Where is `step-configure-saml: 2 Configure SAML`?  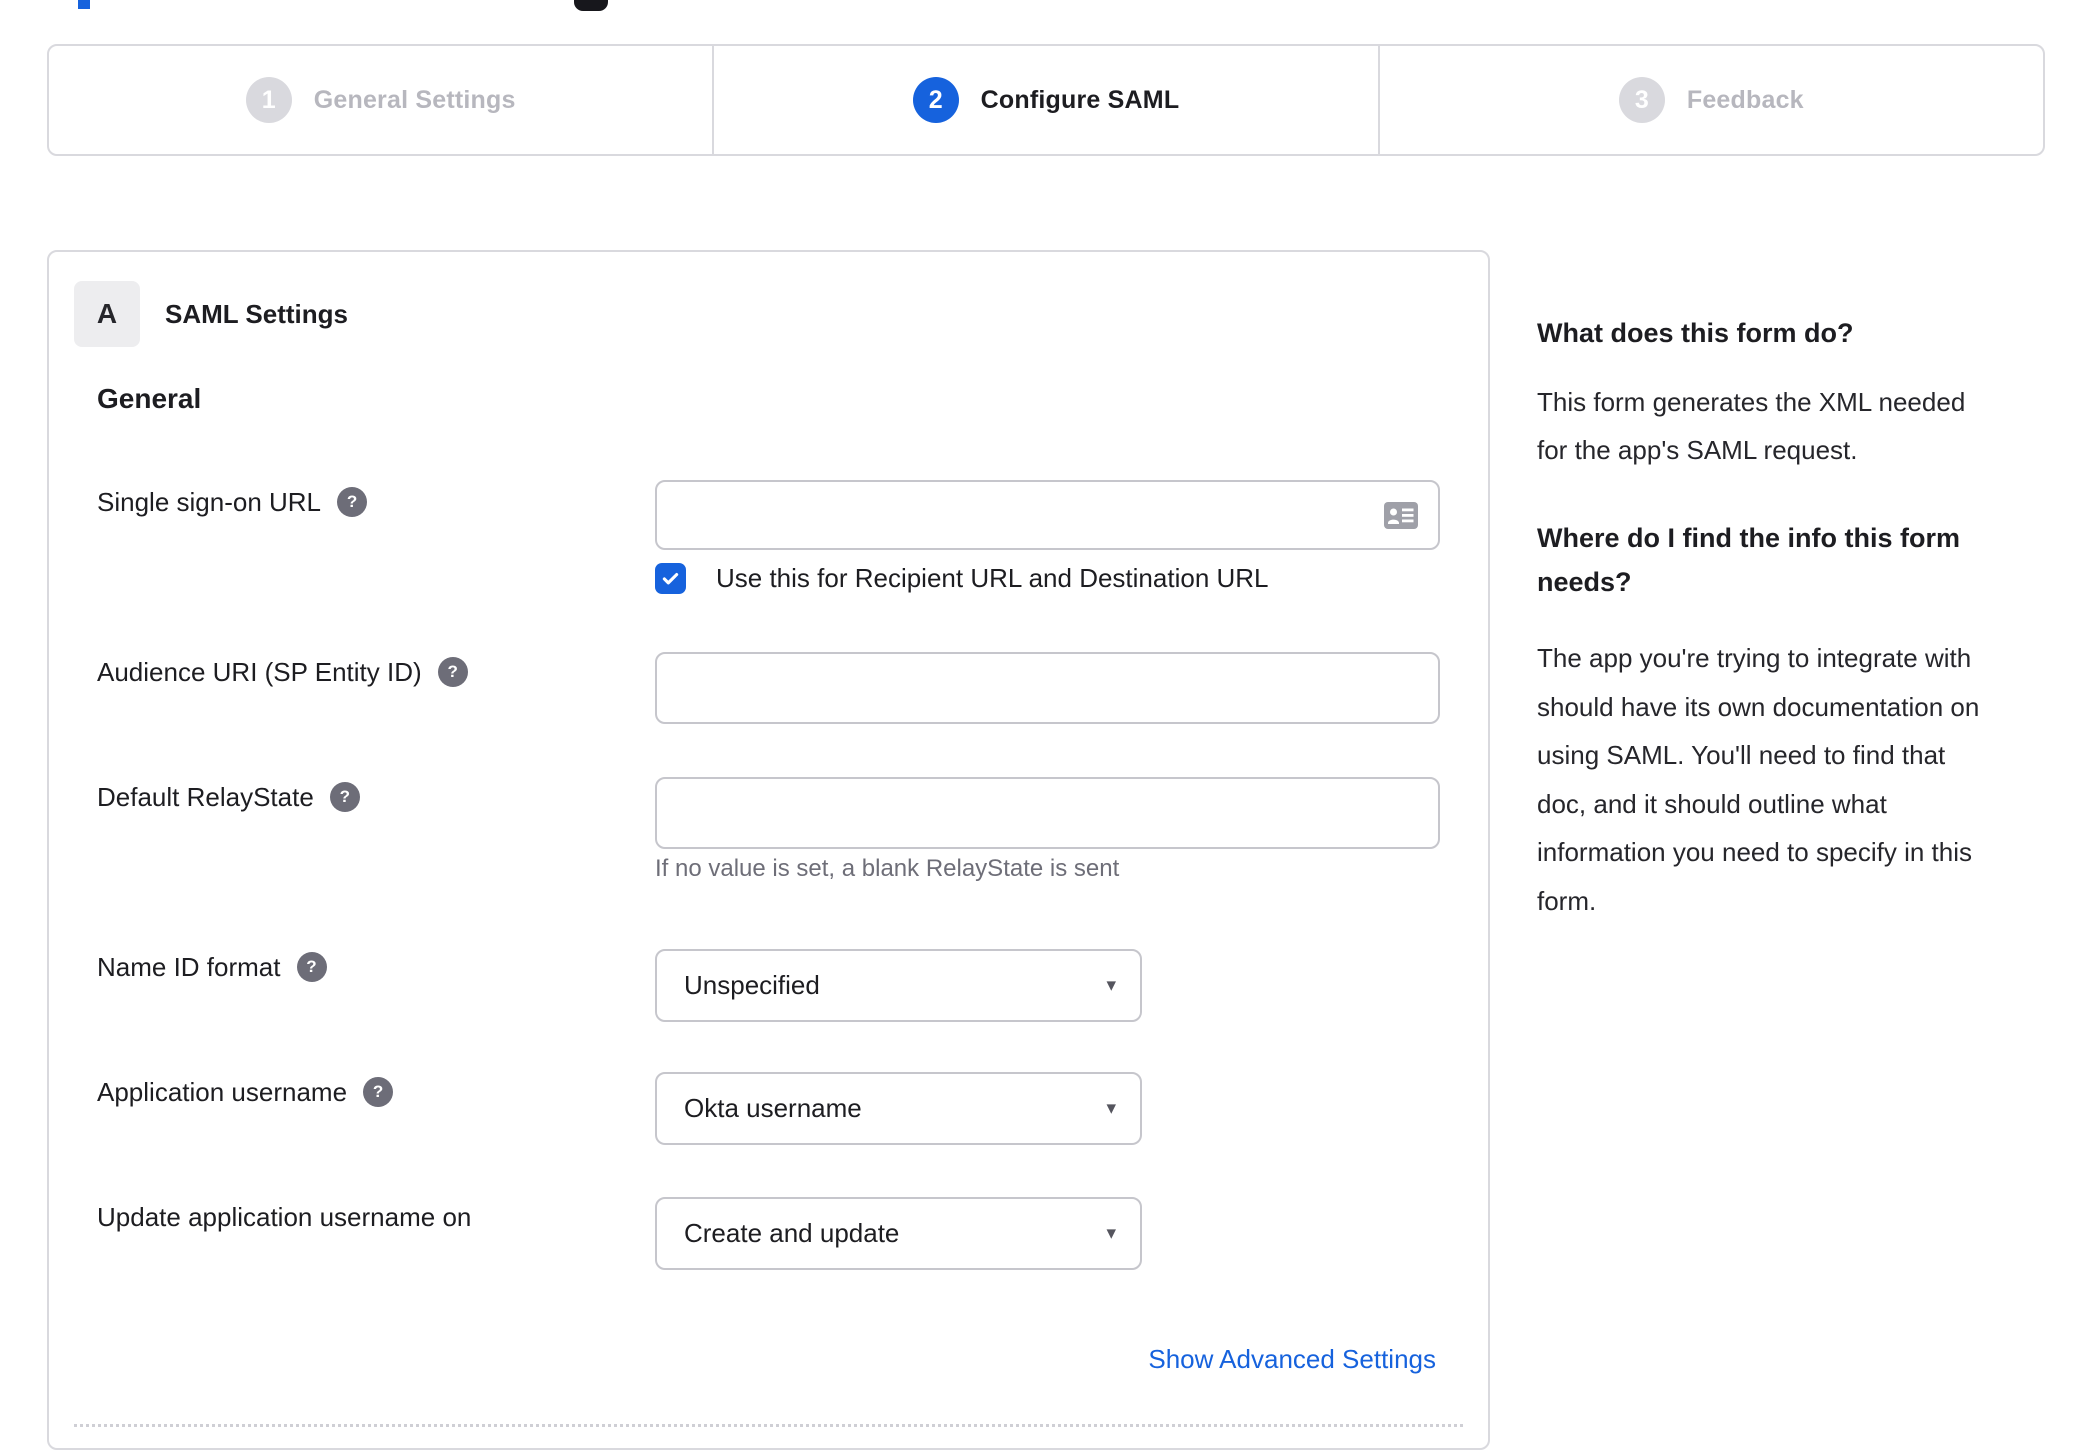 step-configure-saml: 2 Configure SAML is located at coordinates (1046, 100).